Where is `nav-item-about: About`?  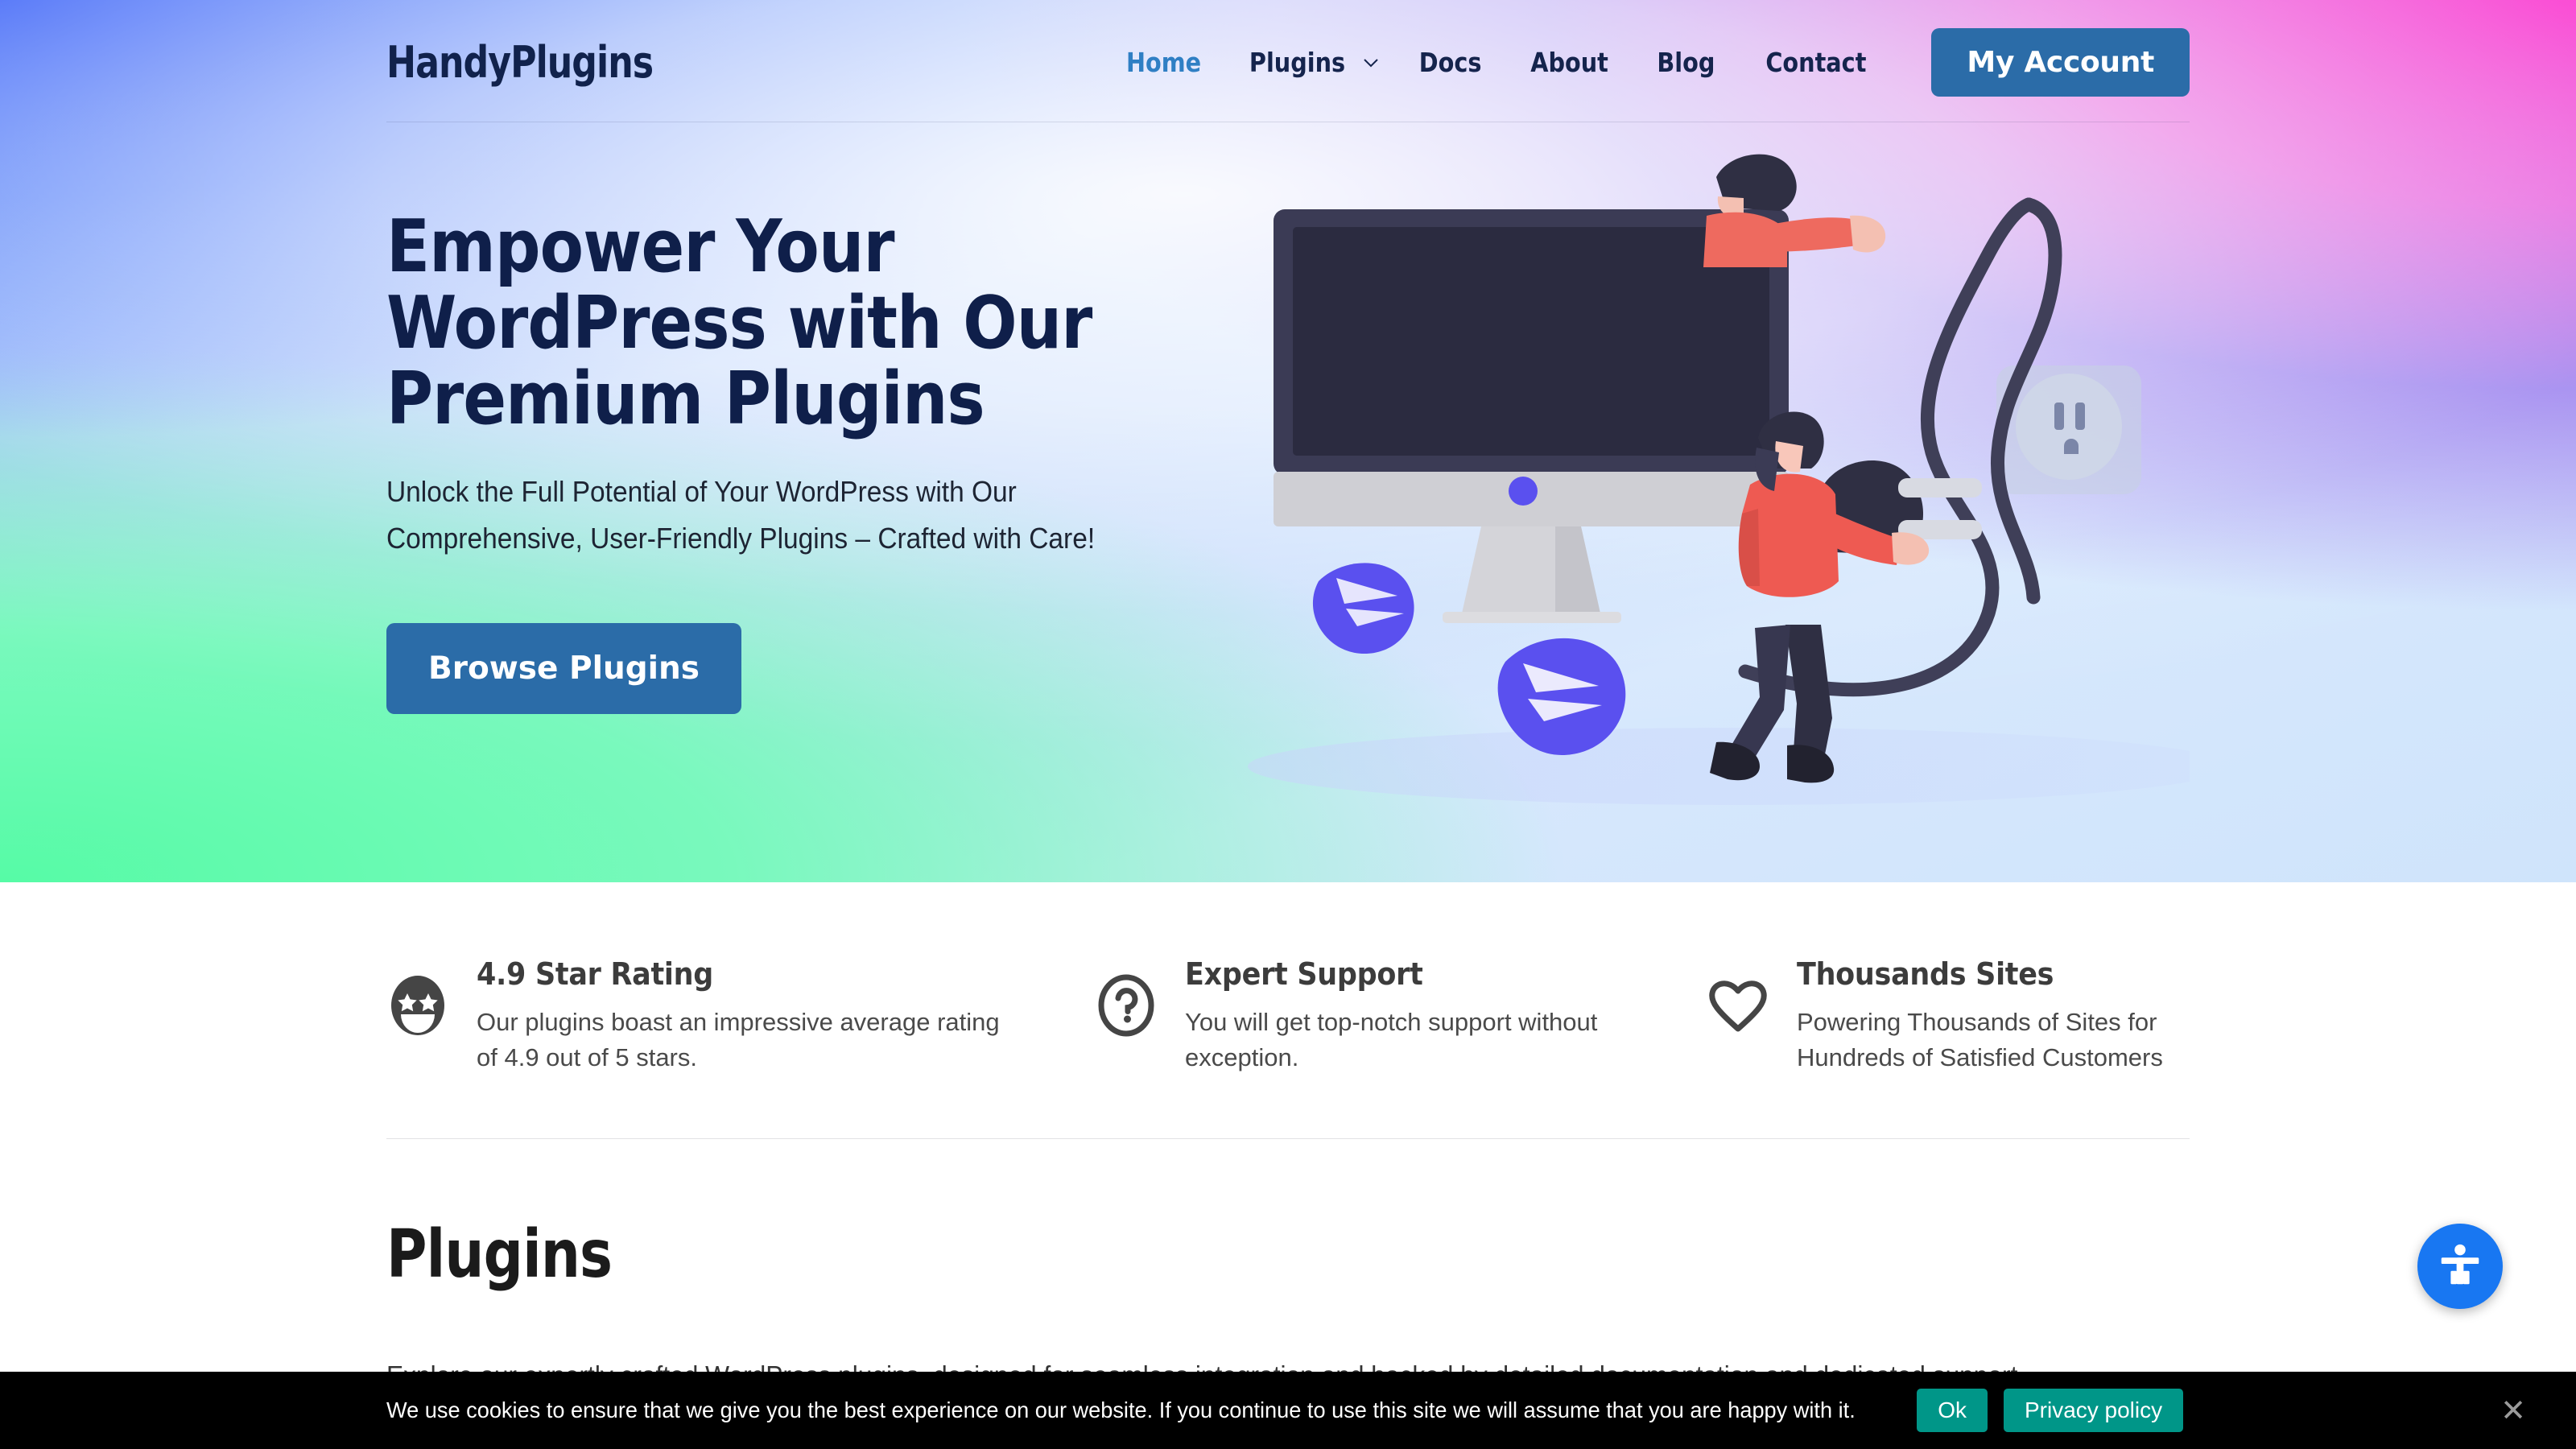 nav-item-about: About is located at coordinates (1568, 62).